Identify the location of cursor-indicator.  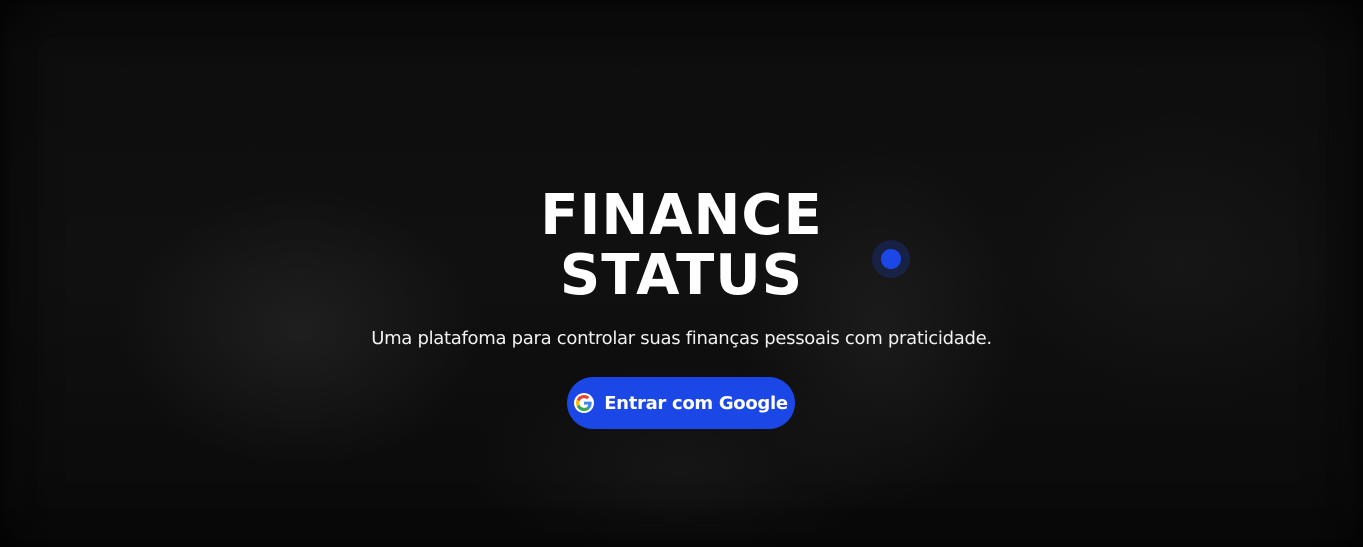
(891, 259).